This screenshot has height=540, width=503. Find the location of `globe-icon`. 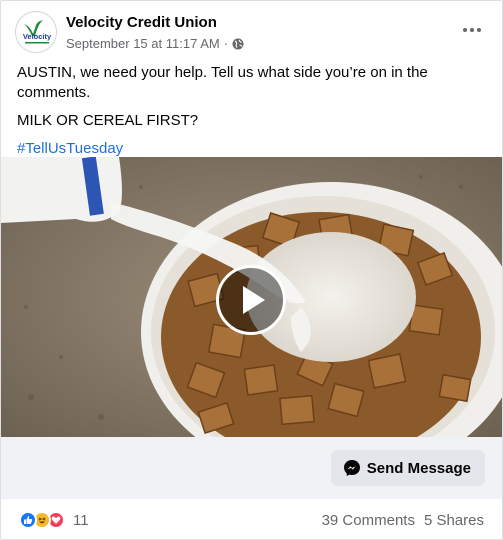

globe-icon is located at coordinates (238, 44).